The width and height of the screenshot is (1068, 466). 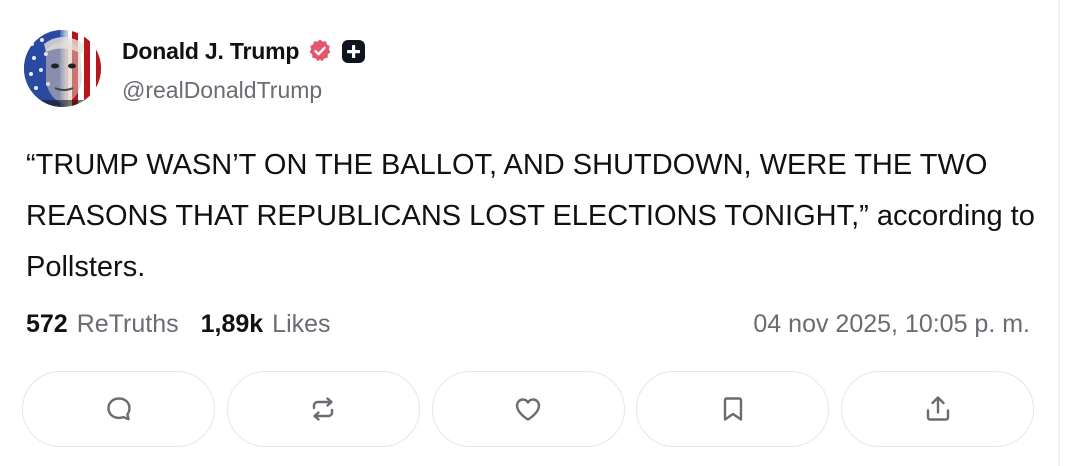 I want to click on author-display-name: Donald J. Trump, so click(x=210, y=51).